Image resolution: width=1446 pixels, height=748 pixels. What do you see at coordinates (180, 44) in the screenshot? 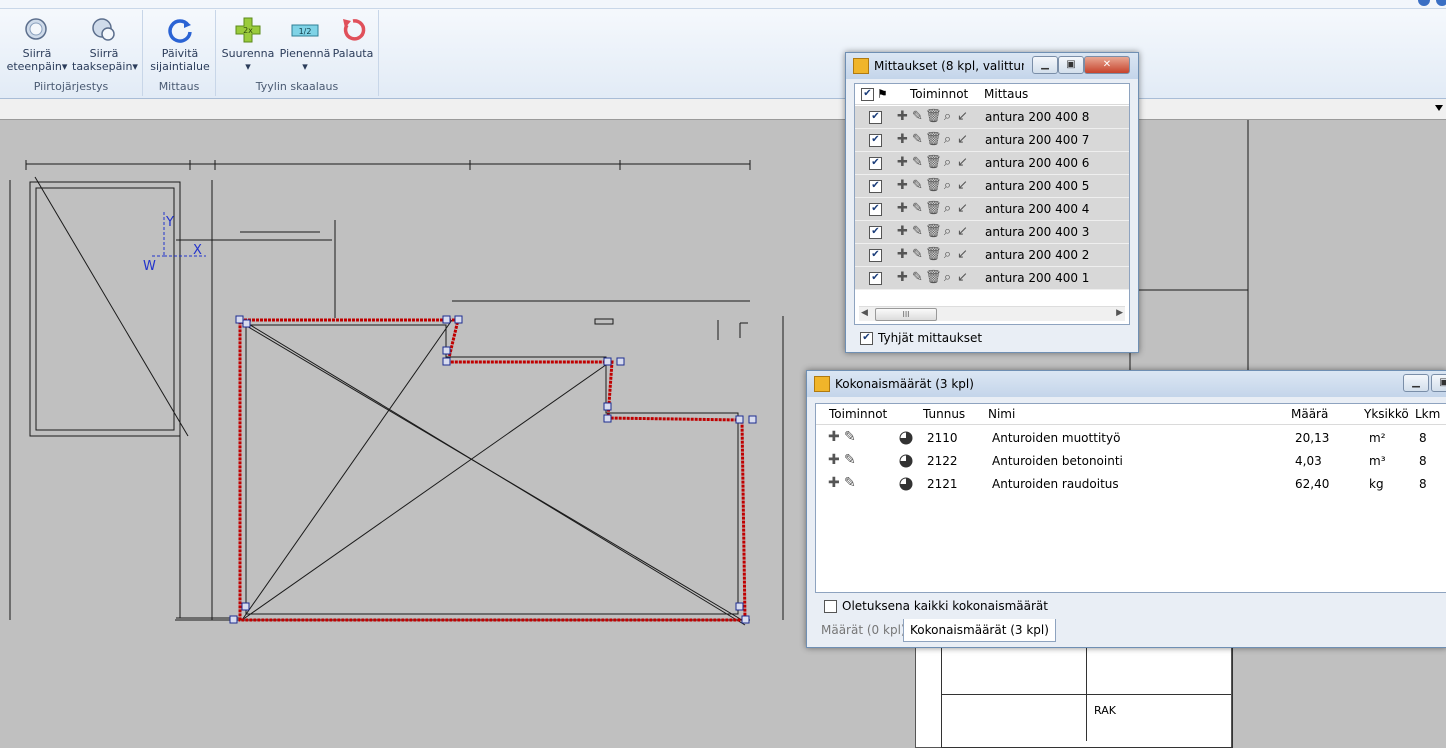
I see `paivita-sijaintialue-button: Päivitä sijaintialue` at bounding box center [180, 44].